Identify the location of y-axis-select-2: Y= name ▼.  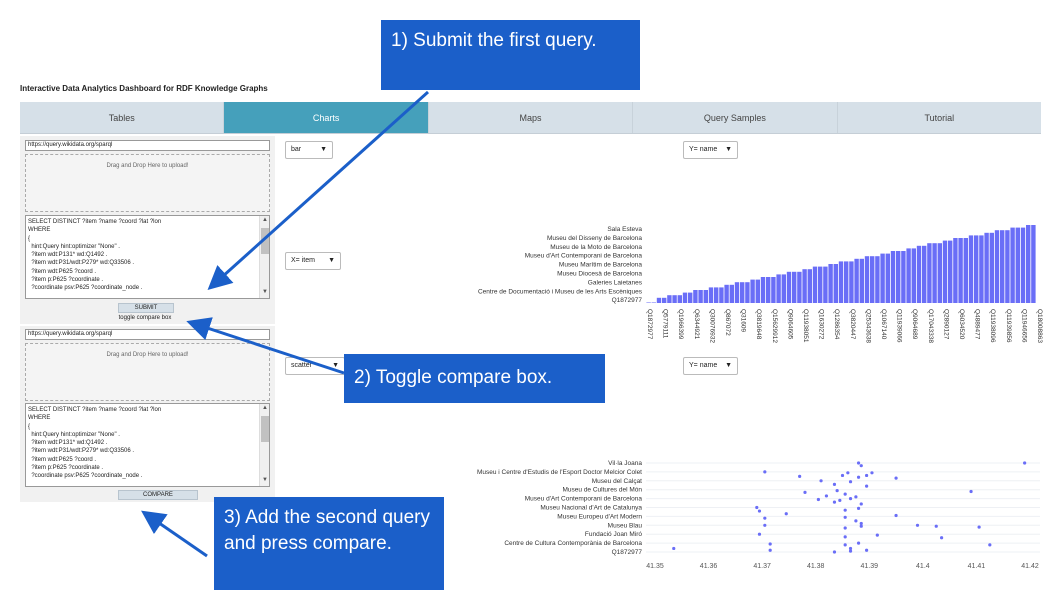
(710, 366).